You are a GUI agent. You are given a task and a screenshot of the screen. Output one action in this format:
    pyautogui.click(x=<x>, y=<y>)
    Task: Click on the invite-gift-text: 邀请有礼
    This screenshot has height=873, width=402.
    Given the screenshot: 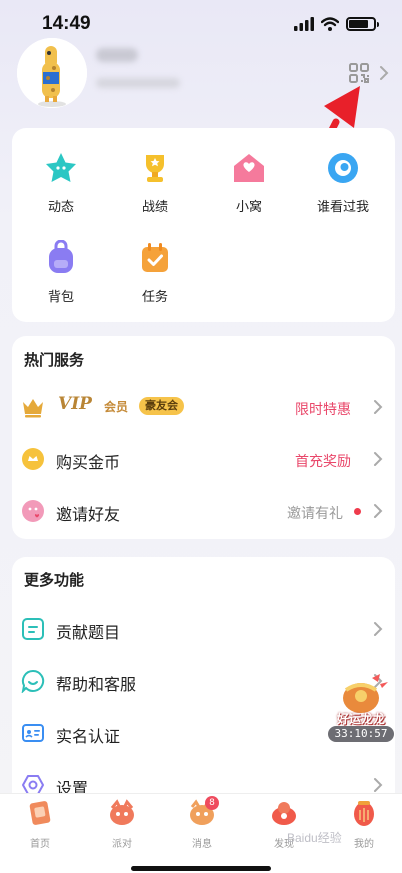 What is the action you would take?
    pyautogui.click(x=315, y=514)
    